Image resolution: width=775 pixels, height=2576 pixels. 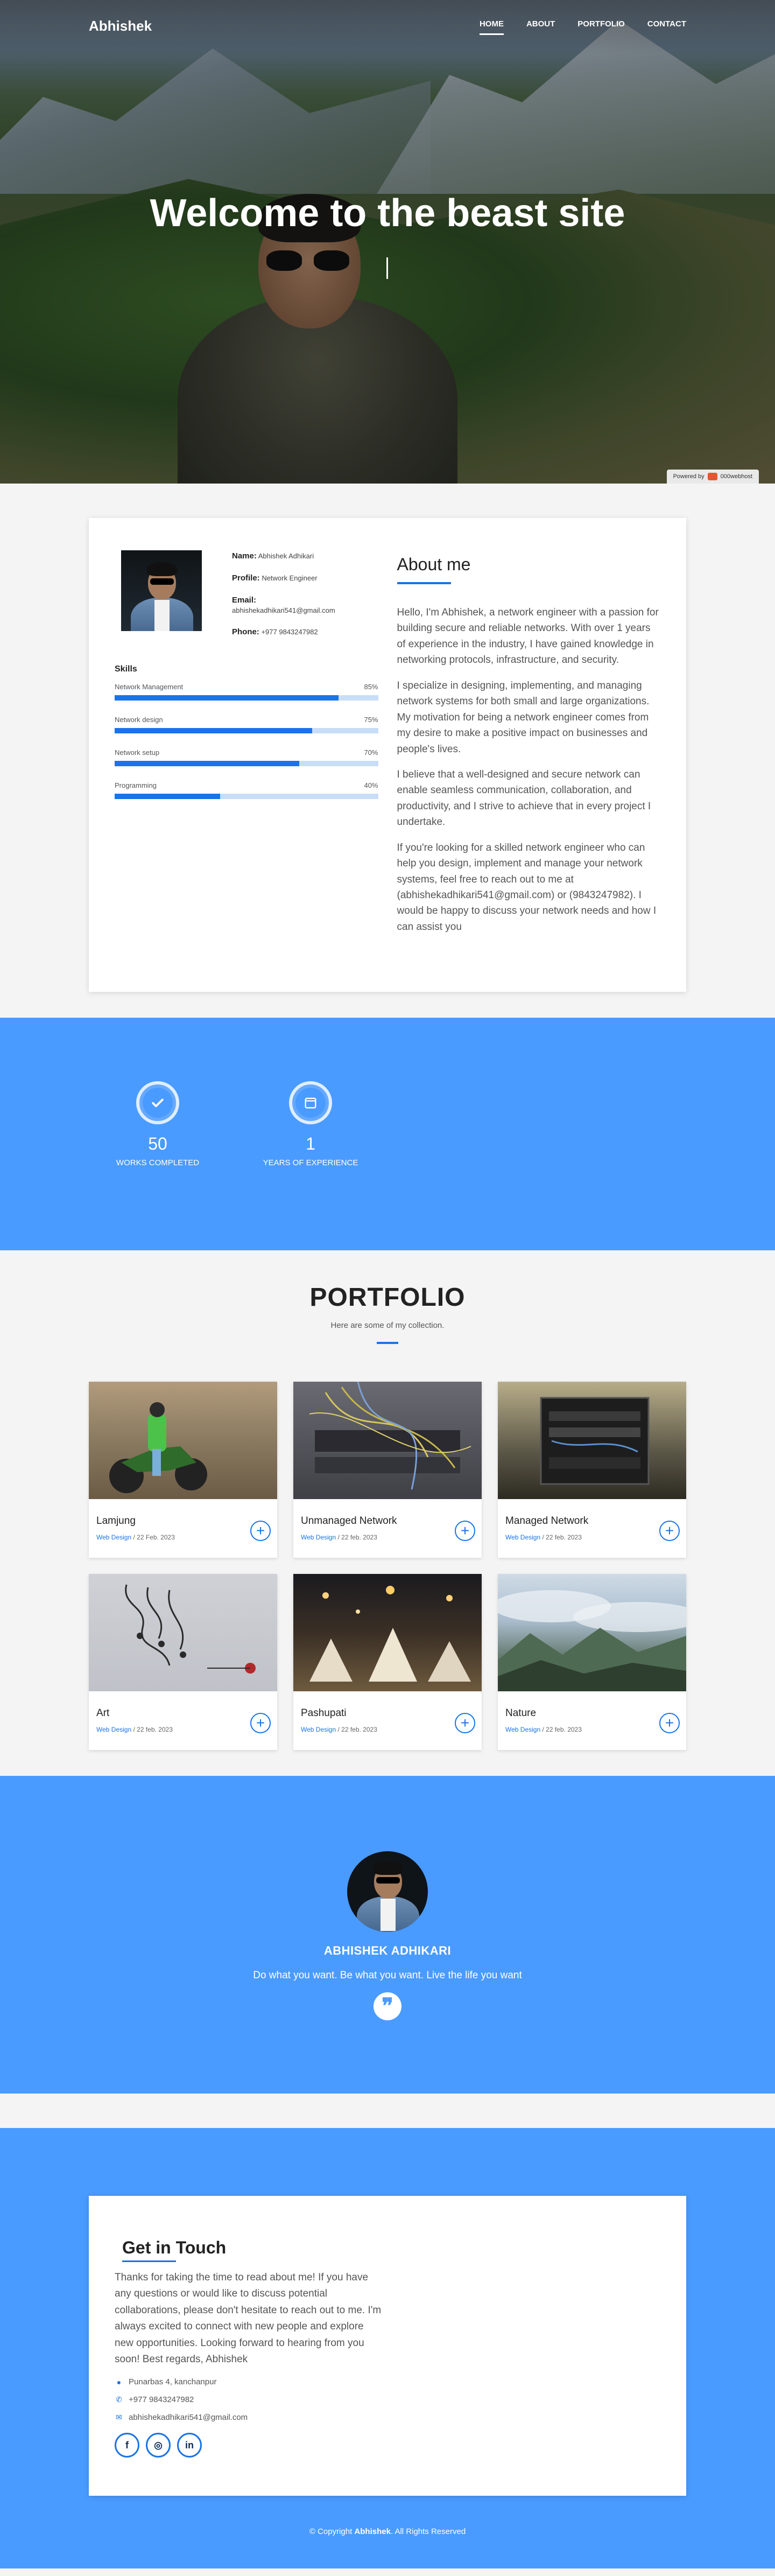 I want to click on name-value: Abhishek Adhikari, so click(x=286, y=556).